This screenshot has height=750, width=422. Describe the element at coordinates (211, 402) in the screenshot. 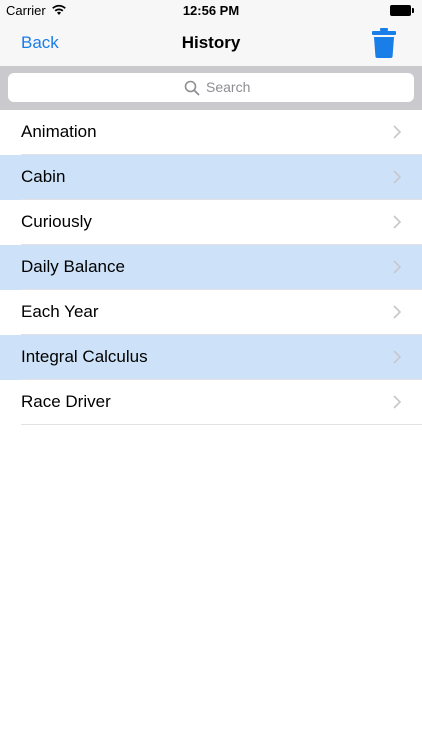

I see `list-item: Race Driver` at that location.